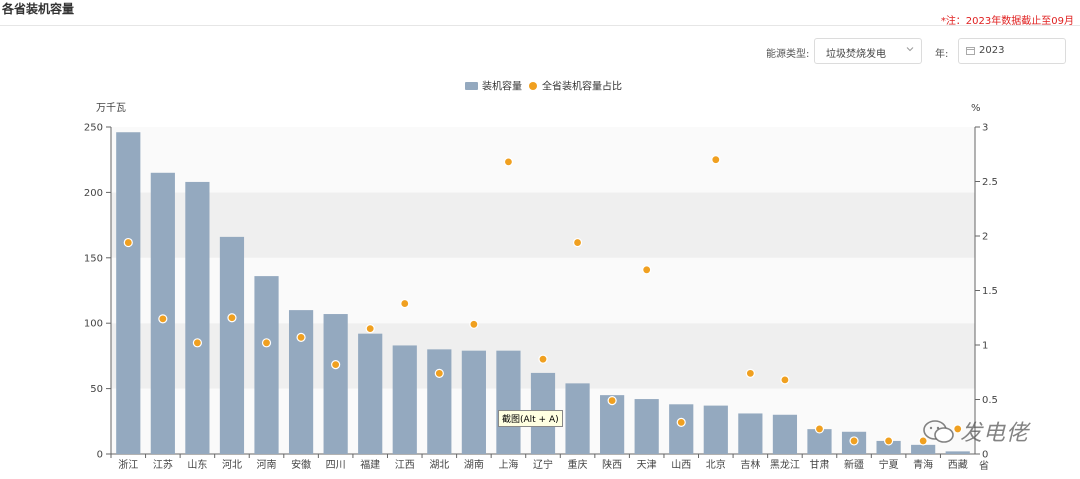  What do you see at coordinates (856, 54) in the screenshot?
I see `energy-type-value: 垃圾焚烧发电` at bounding box center [856, 54].